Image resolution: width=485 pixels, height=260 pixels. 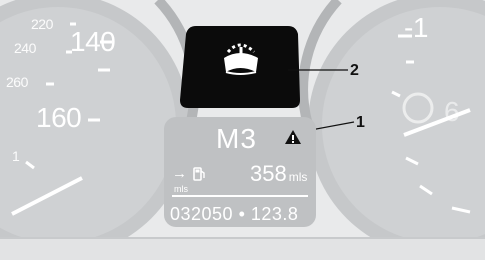 What do you see at coordinates (16, 156) in the screenshot?
I see `speed-label-1: 1` at bounding box center [16, 156].